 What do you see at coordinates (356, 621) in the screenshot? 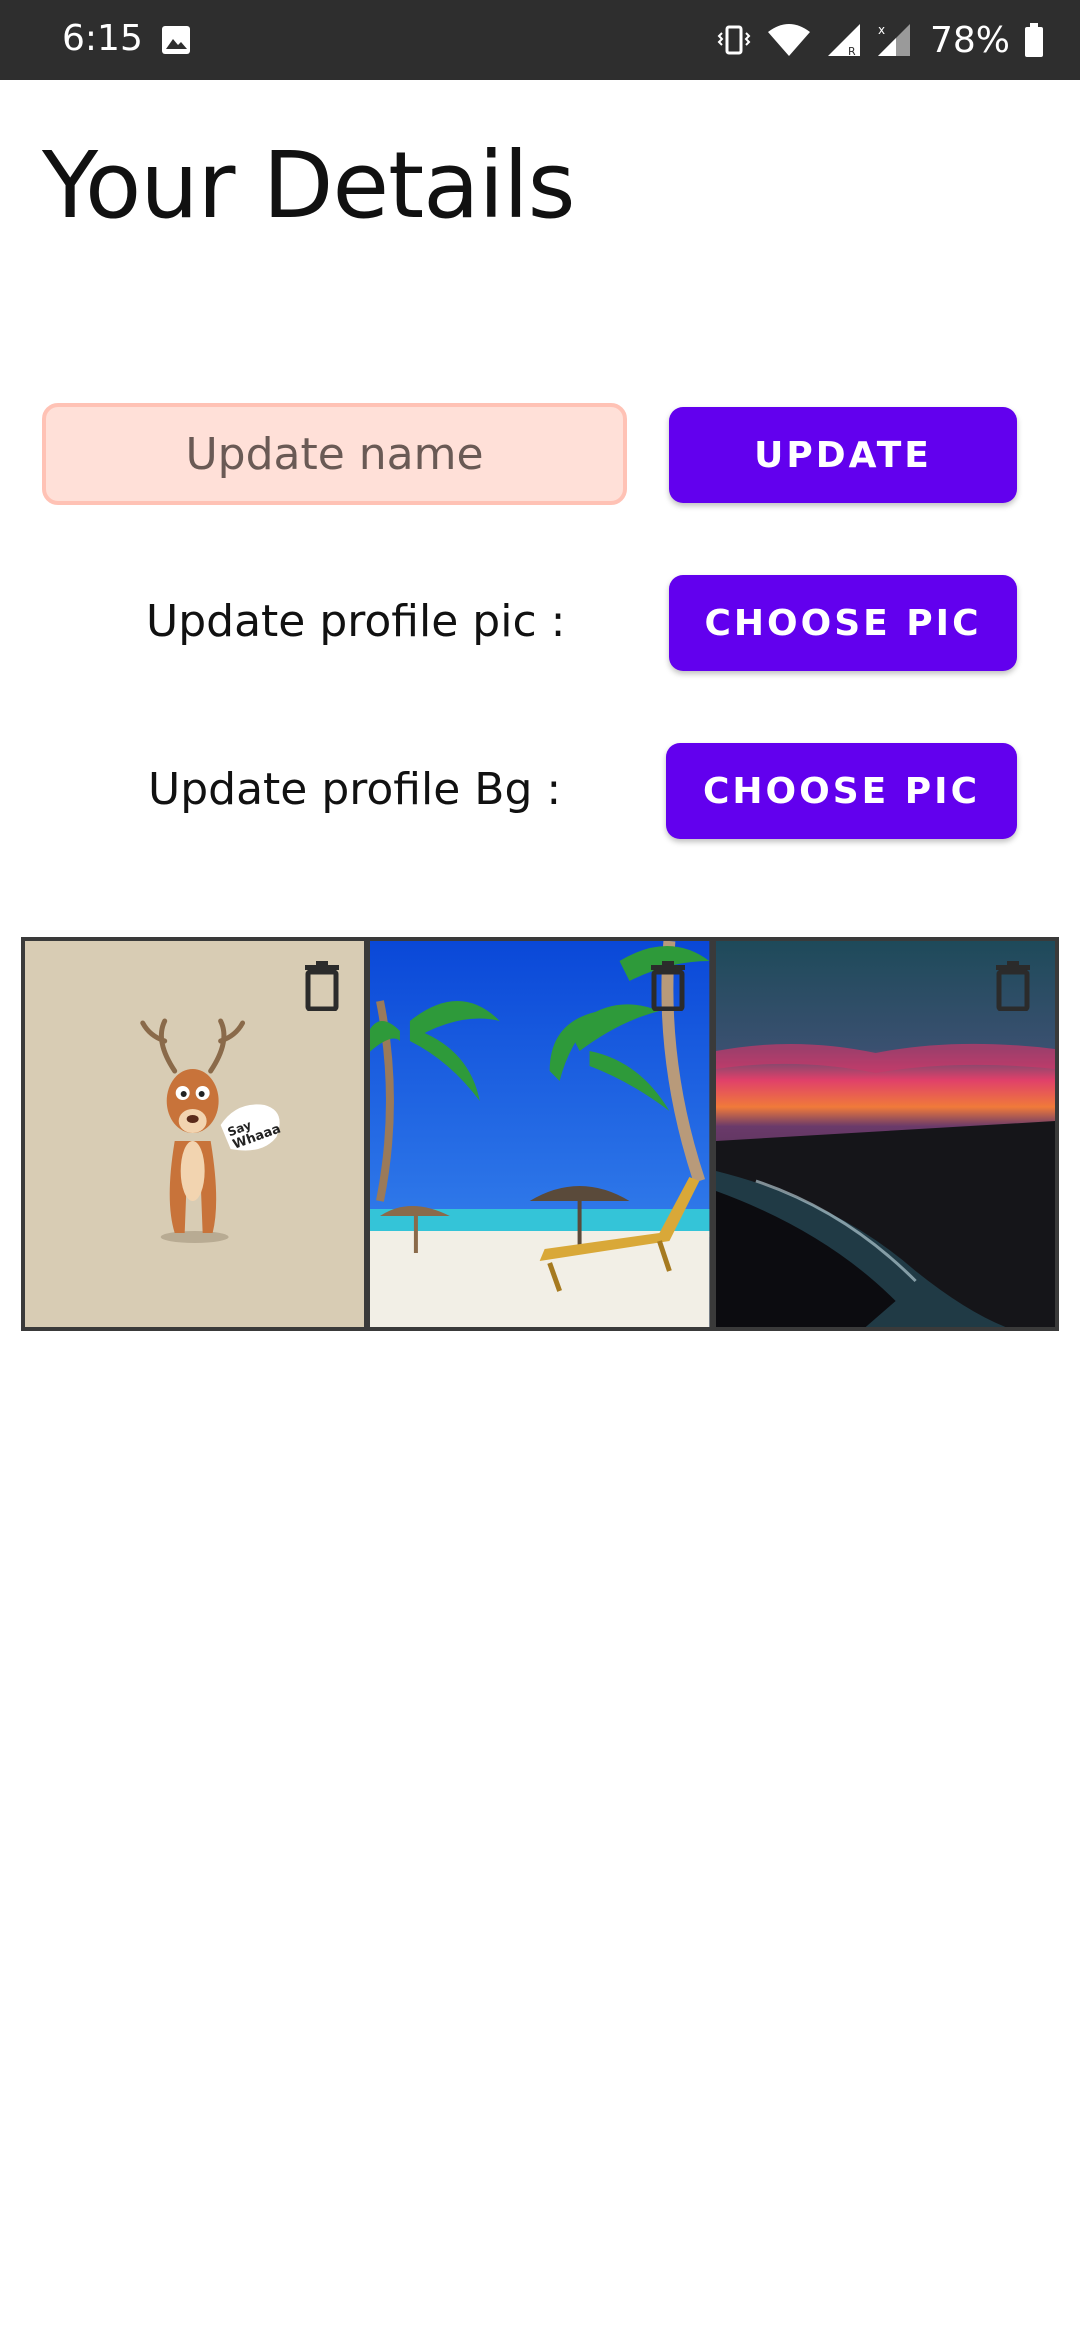
I see `profile-pic-label: Update profile pic :` at bounding box center [356, 621].